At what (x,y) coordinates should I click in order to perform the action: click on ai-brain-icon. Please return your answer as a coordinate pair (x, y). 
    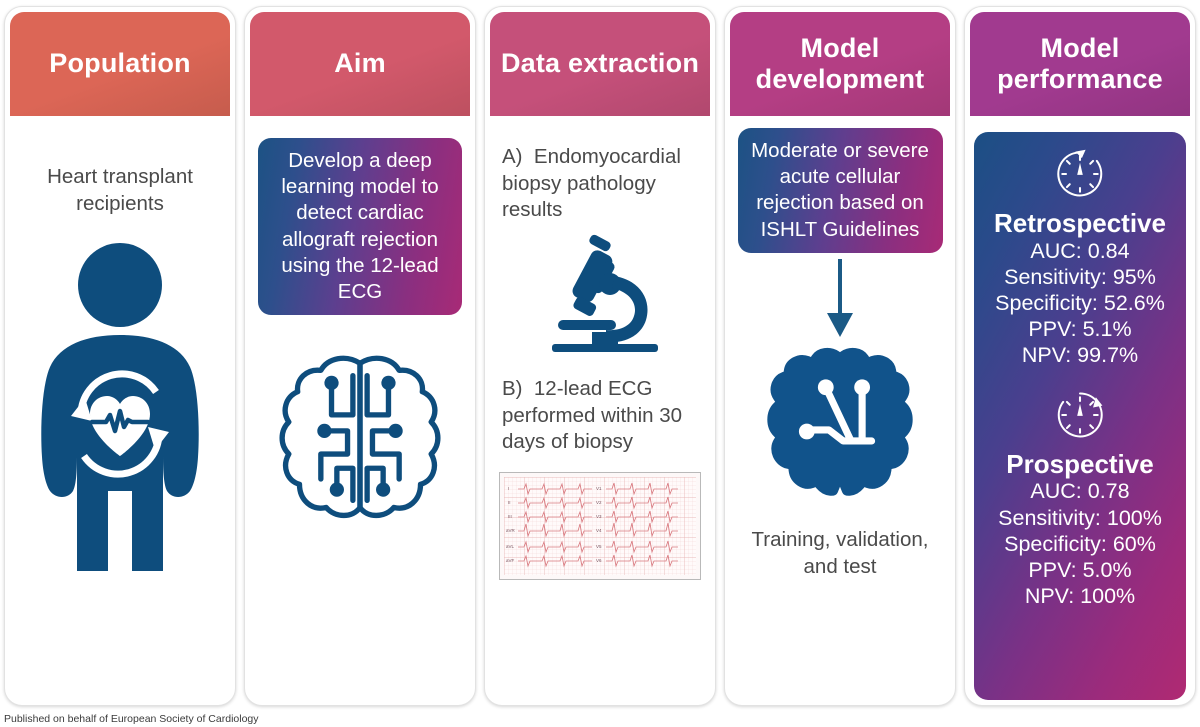
    Looking at the image, I should click on (840, 422).